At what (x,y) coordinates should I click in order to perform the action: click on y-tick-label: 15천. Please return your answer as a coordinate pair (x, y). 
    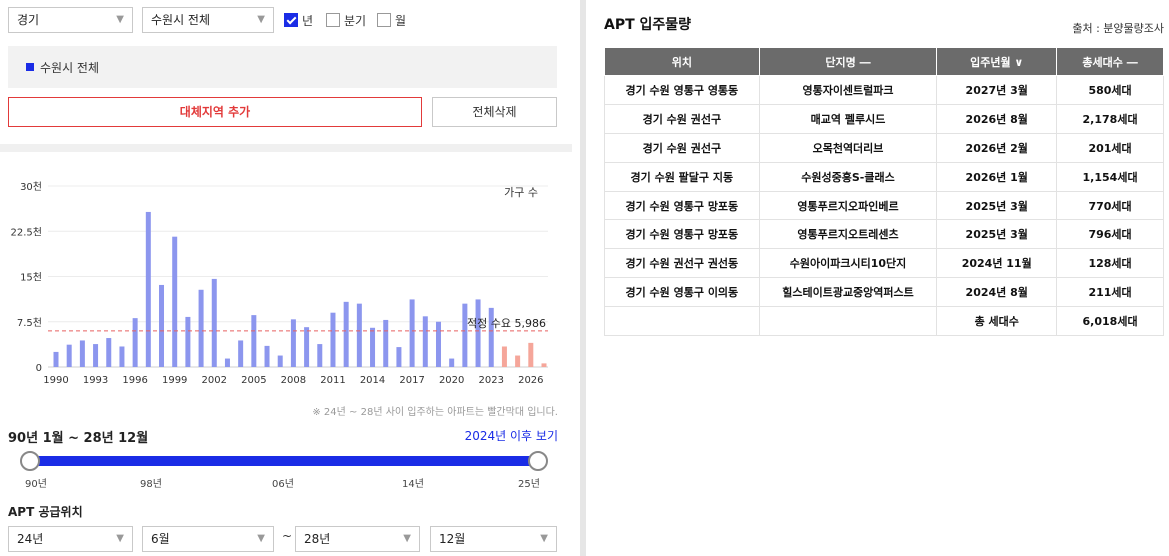
    Looking at the image, I should click on (31, 278).